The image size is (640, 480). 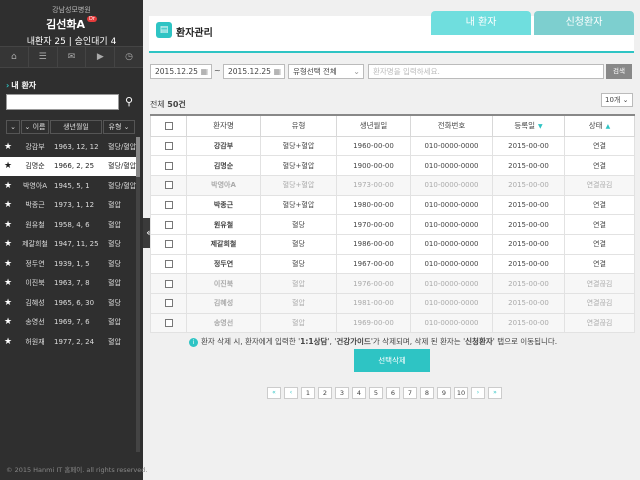 I want to click on last-page-button: », so click(x=495, y=393).